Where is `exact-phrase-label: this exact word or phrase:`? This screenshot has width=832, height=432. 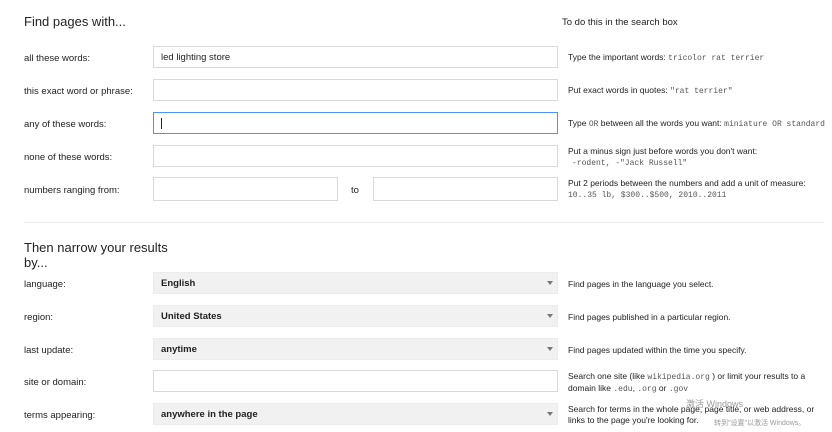 exact-phrase-label: this exact word or phrase: is located at coordinates (78, 91).